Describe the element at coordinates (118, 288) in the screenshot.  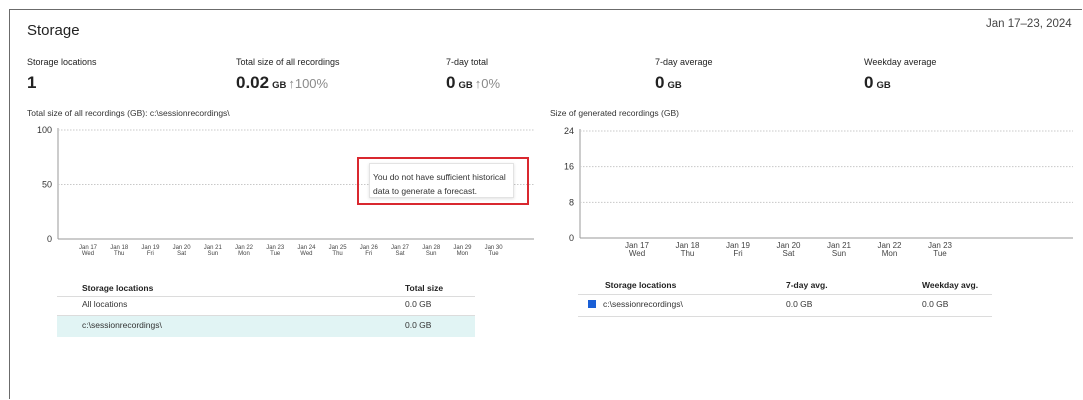
I see `left-table-header-locations: Storage locations` at that location.